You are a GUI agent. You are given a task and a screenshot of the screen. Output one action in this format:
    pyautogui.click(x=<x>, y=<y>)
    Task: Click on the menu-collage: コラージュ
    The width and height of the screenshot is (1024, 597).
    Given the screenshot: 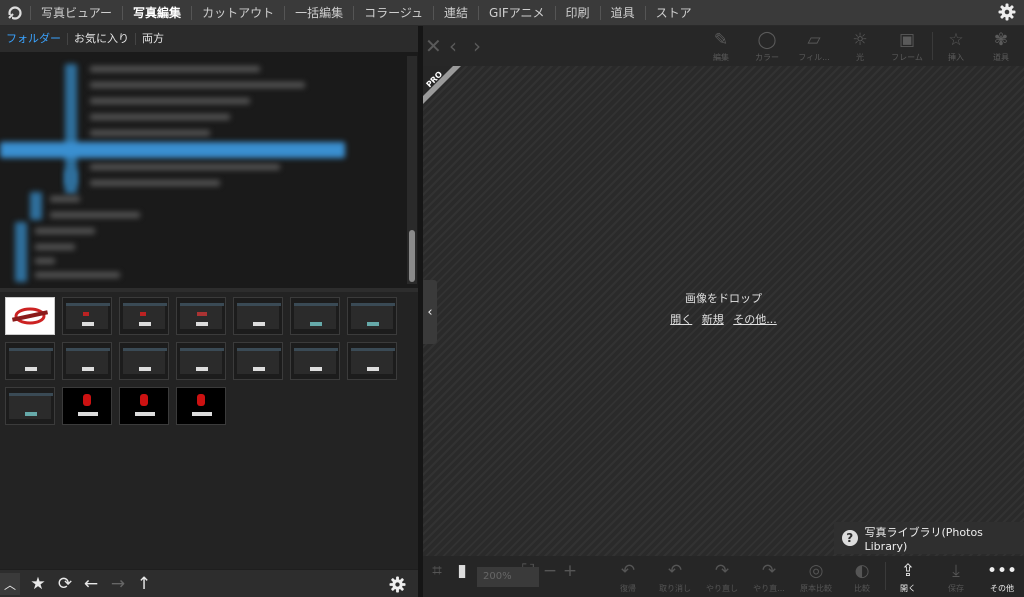 What is the action you would take?
    pyautogui.click(x=393, y=12)
    